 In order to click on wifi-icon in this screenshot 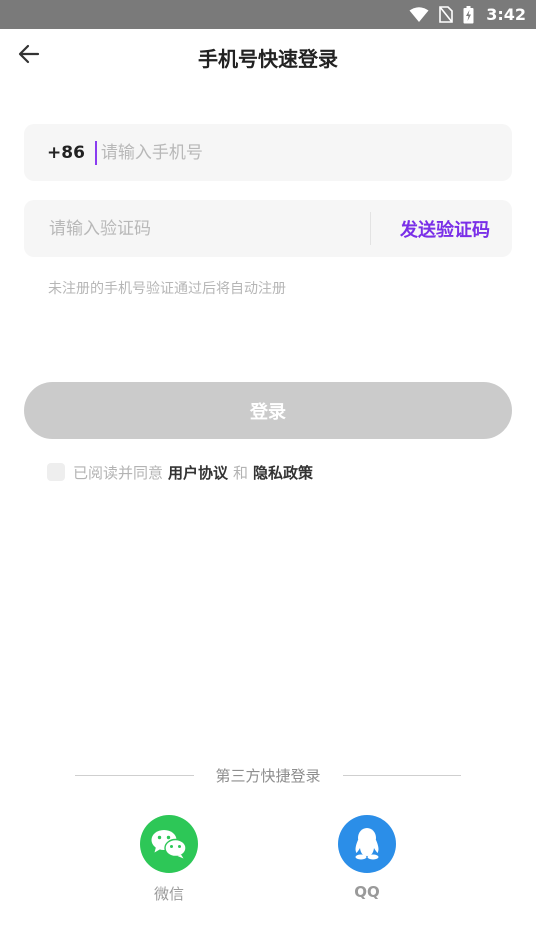, I will do `click(419, 14)`.